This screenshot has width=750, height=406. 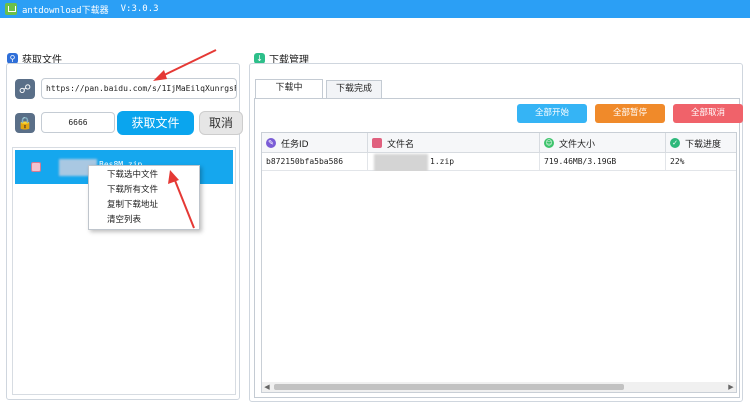 I want to click on smile-icon: ☺, so click(x=549, y=143).